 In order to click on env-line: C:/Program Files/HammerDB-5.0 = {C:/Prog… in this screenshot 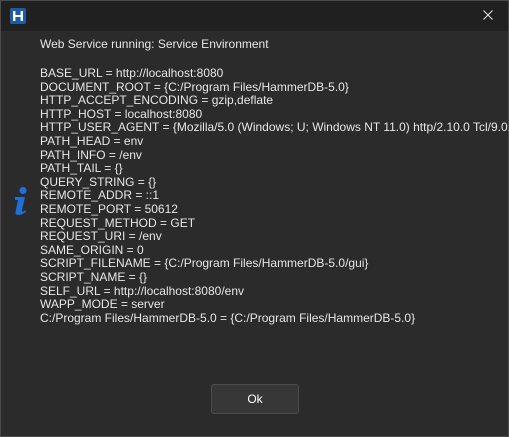, I will do `click(228, 317)`.